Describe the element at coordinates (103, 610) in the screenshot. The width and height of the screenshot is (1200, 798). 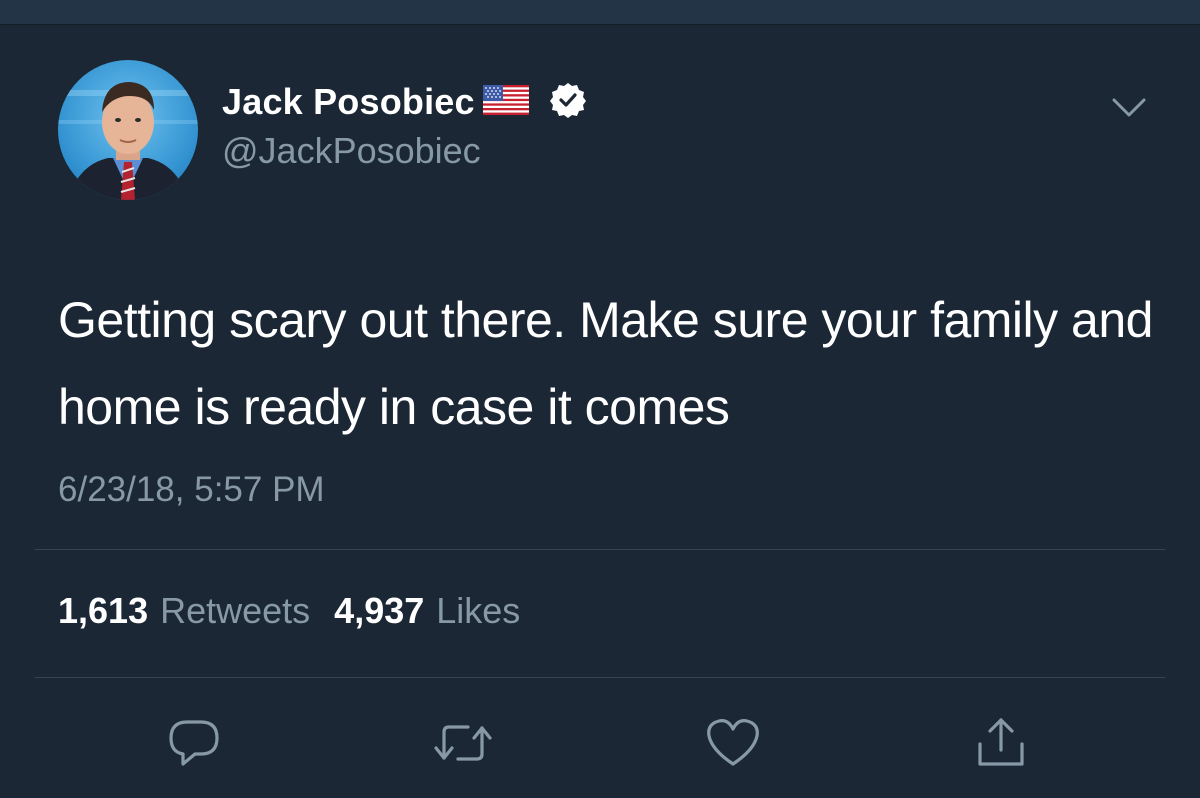
I see `retweet-count: 1,613` at that location.